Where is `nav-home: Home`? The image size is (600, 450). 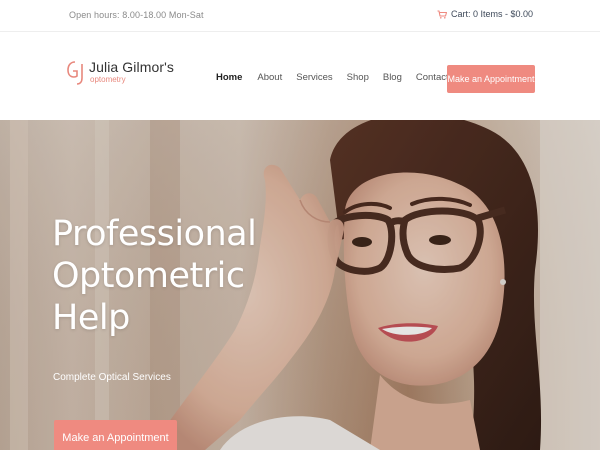 nav-home: Home is located at coordinates (229, 77).